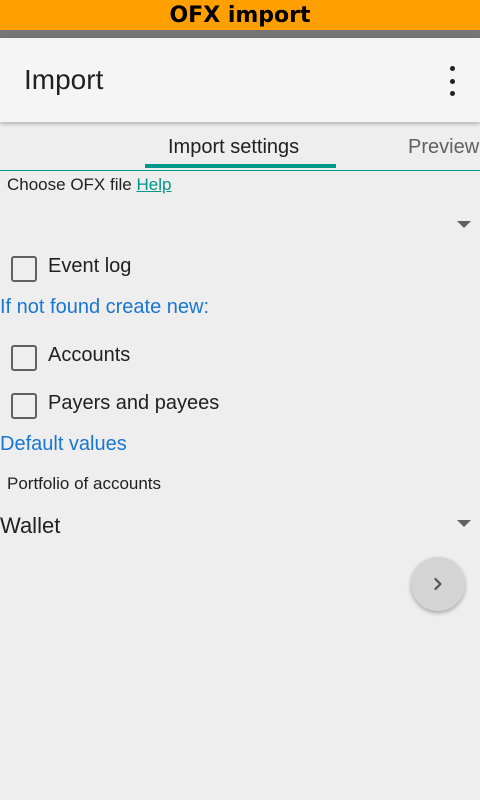 The image size is (480, 800). I want to click on payers-checkbox, so click(24, 406).